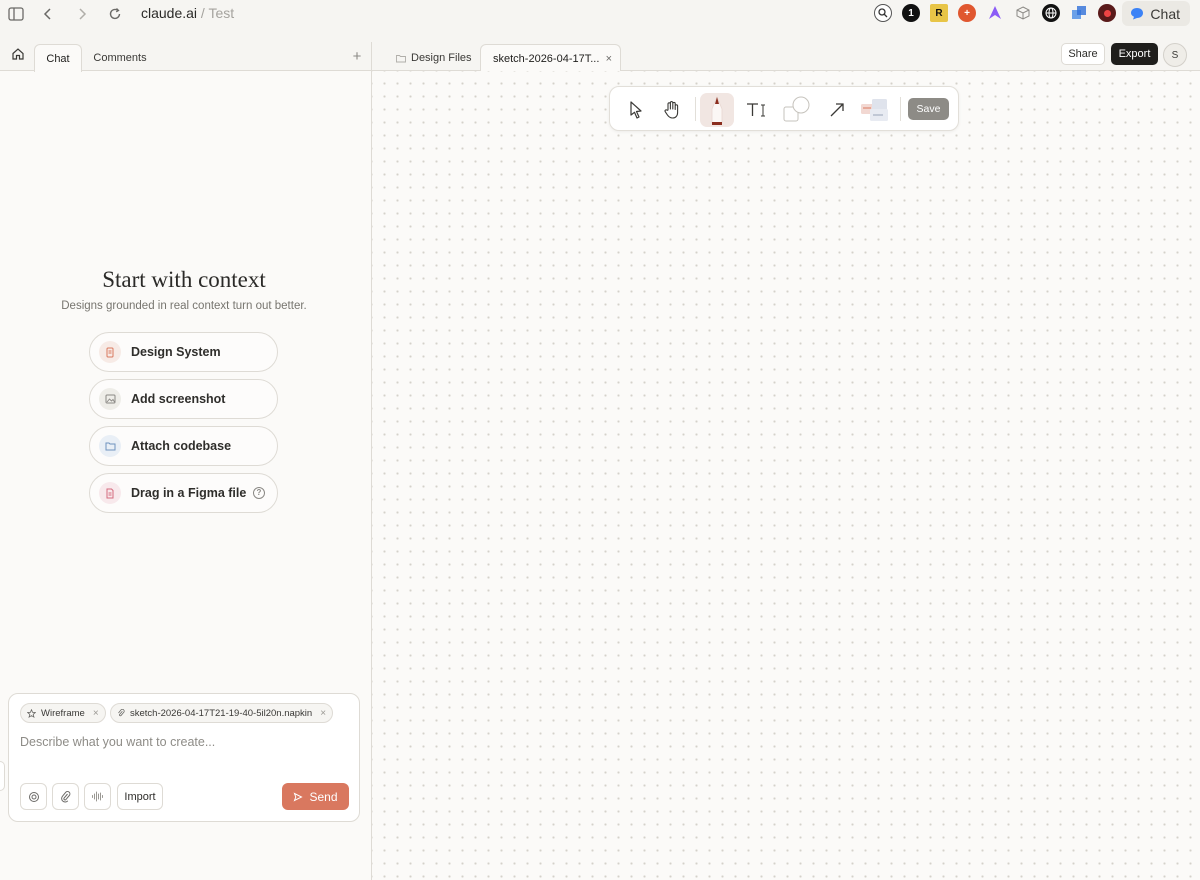  Describe the element at coordinates (48, 14) in the screenshot. I see `back-icon` at that location.